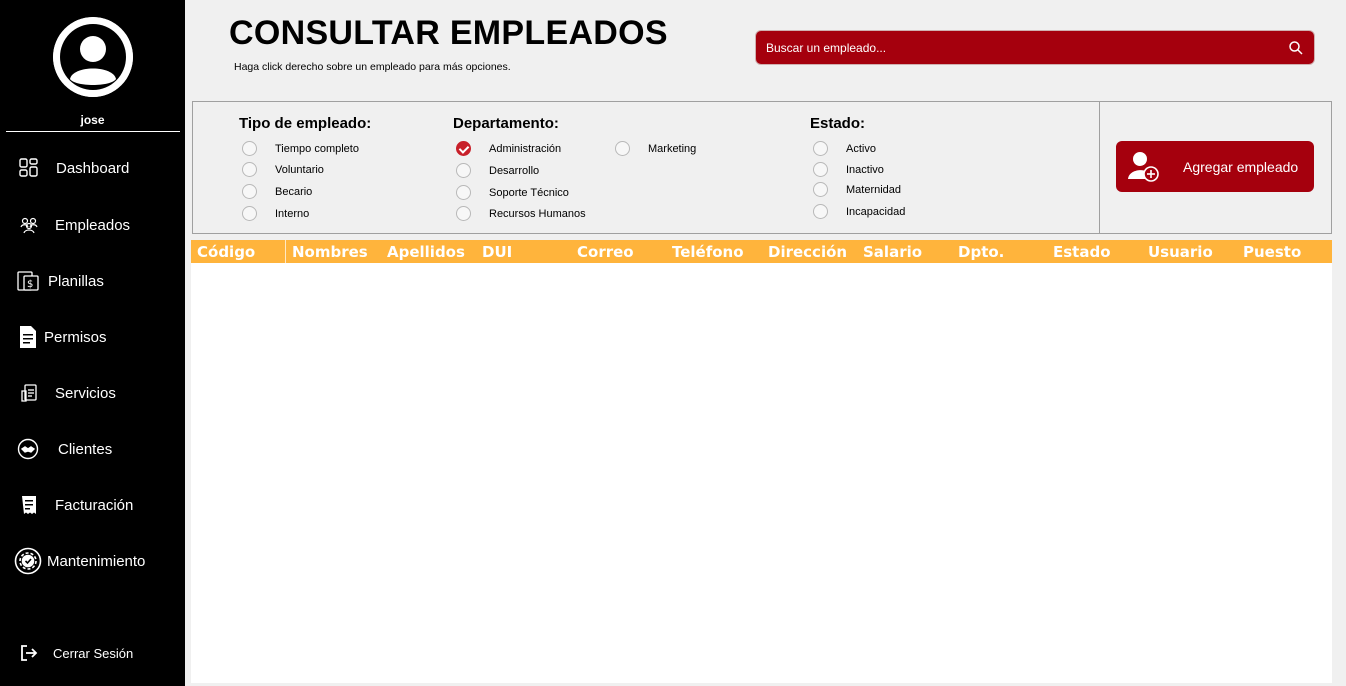 Image resolution: width=1346 pixels, height=686 pixels. I want to click on column-header-direccion: Dirección, so click(807, 252).